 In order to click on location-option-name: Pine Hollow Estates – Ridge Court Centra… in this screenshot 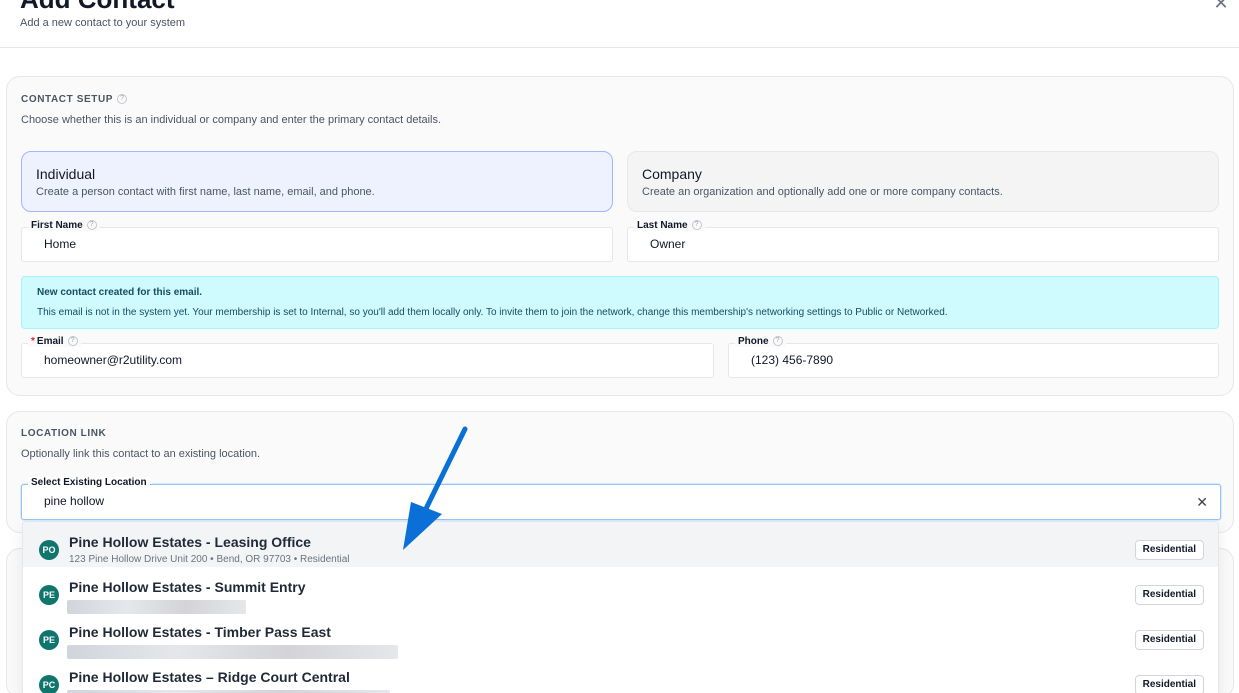, I will do `click(209, 677)`.